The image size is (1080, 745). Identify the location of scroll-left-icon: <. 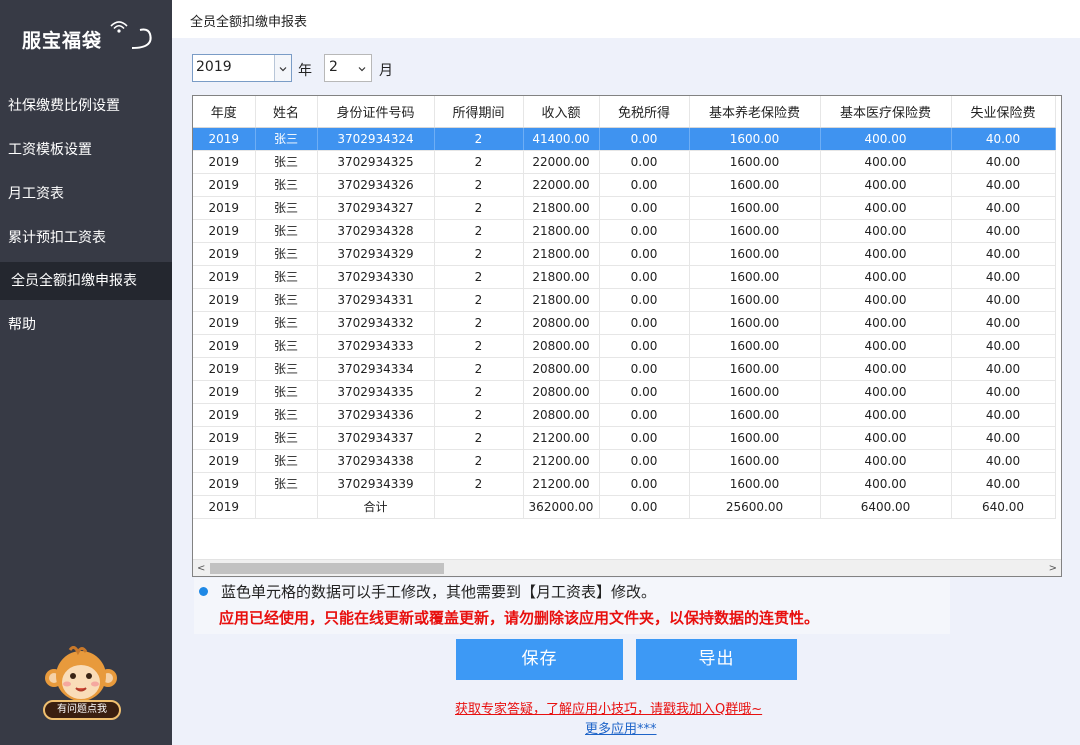
(201, 568).